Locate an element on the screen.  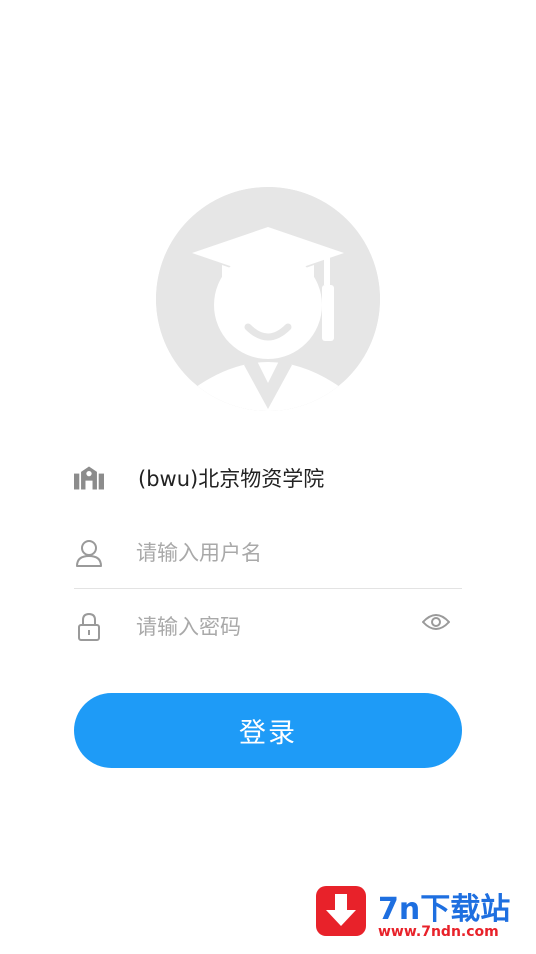
school-building-icon is located at coordinates (89, 478).